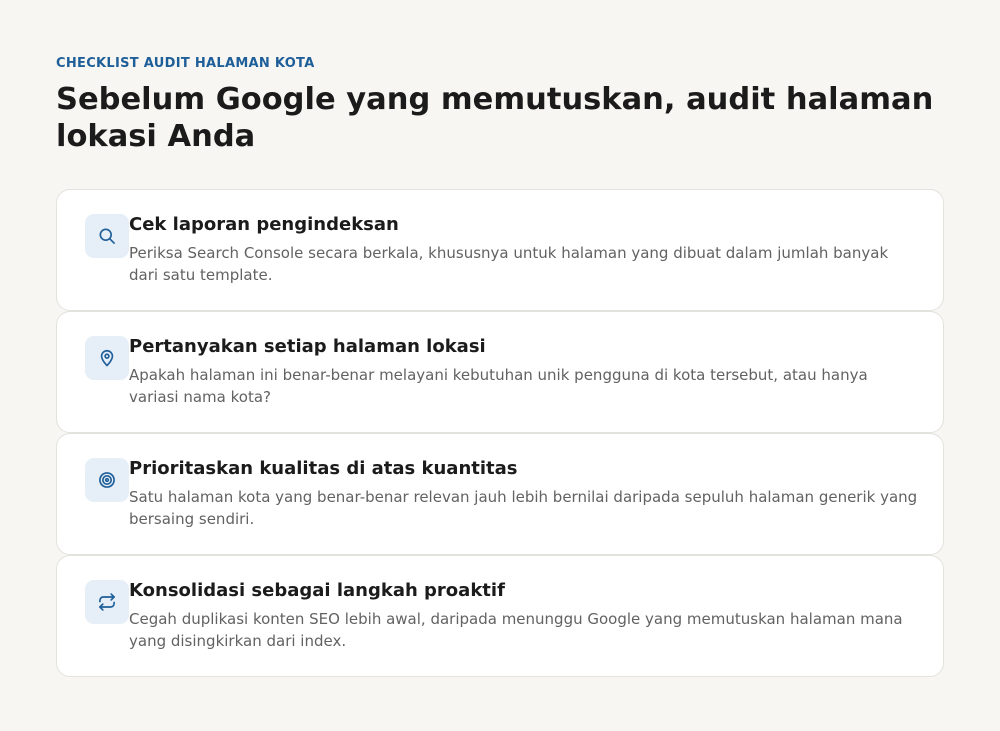  What do you see at coordinates (107, 236) in the screenshot?
I see `search-icon` at bounding box center [107, 236].